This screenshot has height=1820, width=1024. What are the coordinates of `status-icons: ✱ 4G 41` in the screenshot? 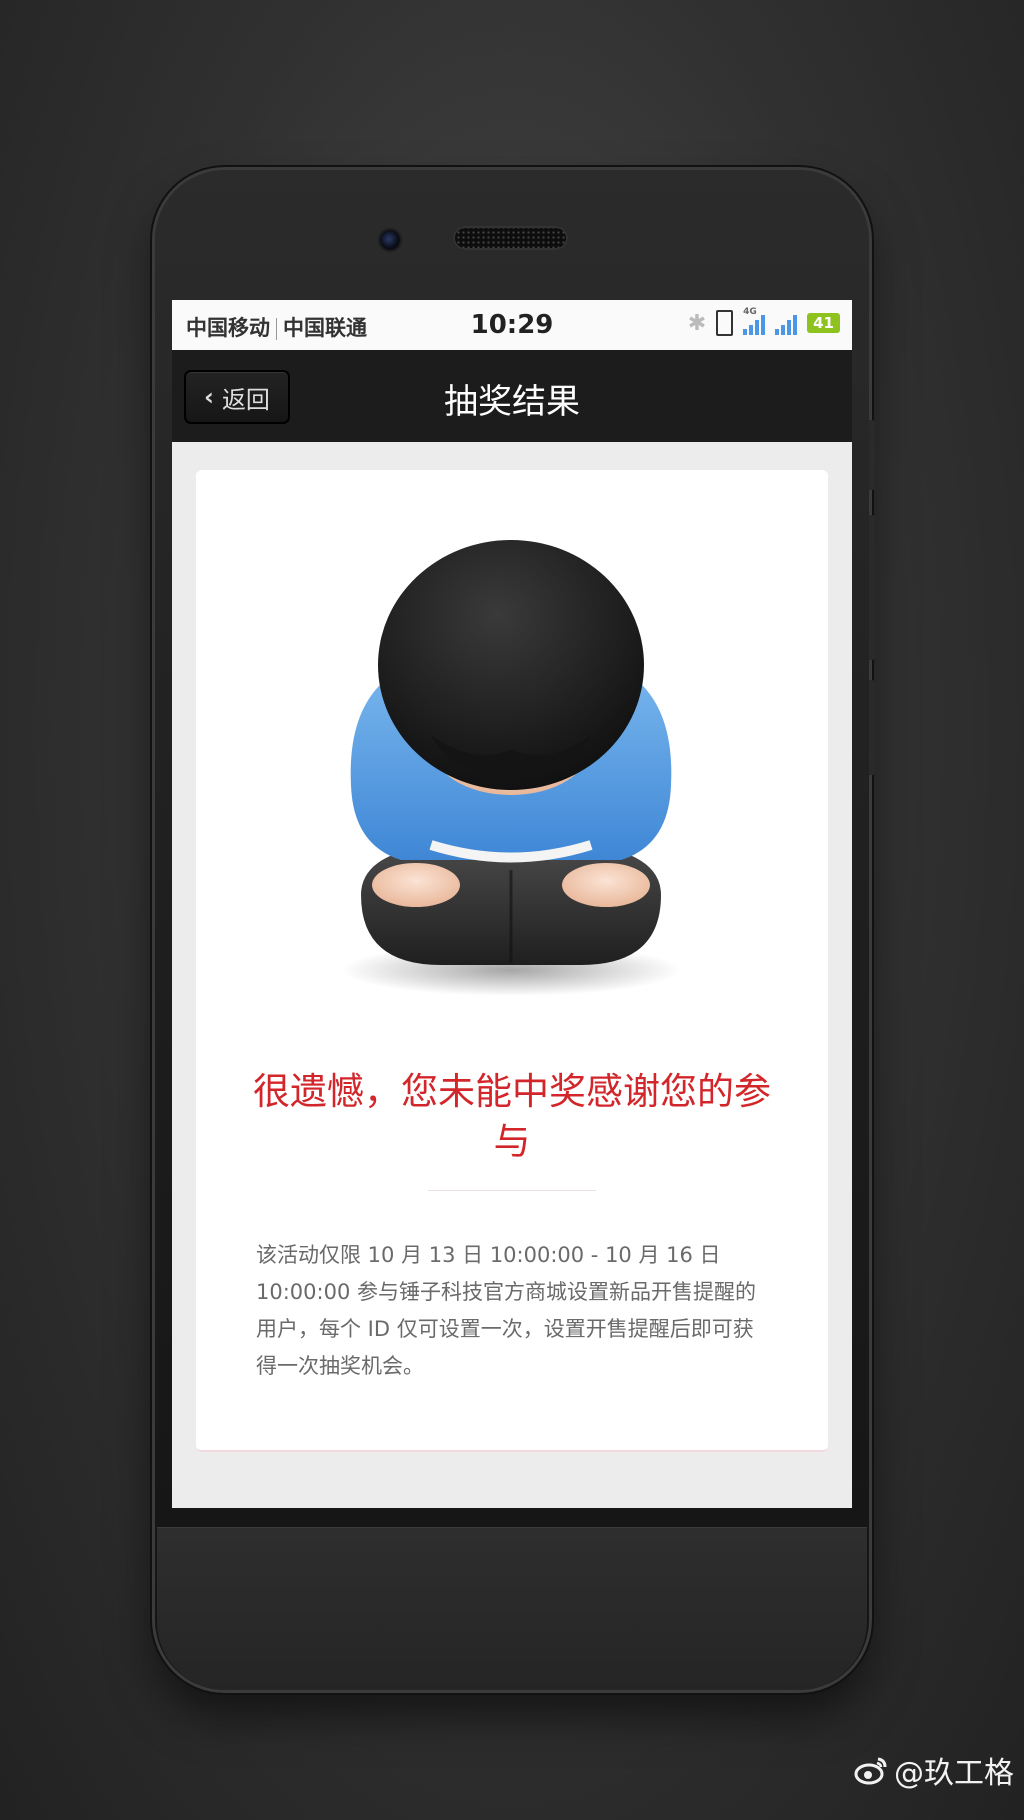 It's located at (763, 321).